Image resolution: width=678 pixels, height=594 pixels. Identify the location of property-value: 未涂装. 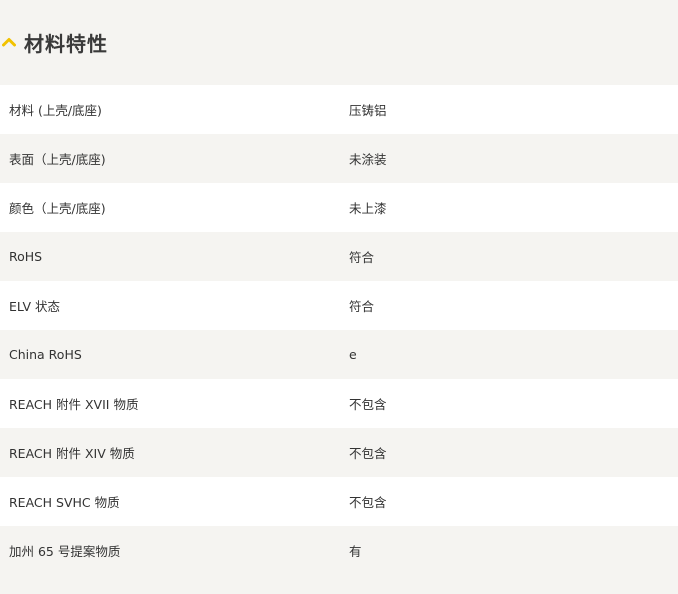
(368, 159).